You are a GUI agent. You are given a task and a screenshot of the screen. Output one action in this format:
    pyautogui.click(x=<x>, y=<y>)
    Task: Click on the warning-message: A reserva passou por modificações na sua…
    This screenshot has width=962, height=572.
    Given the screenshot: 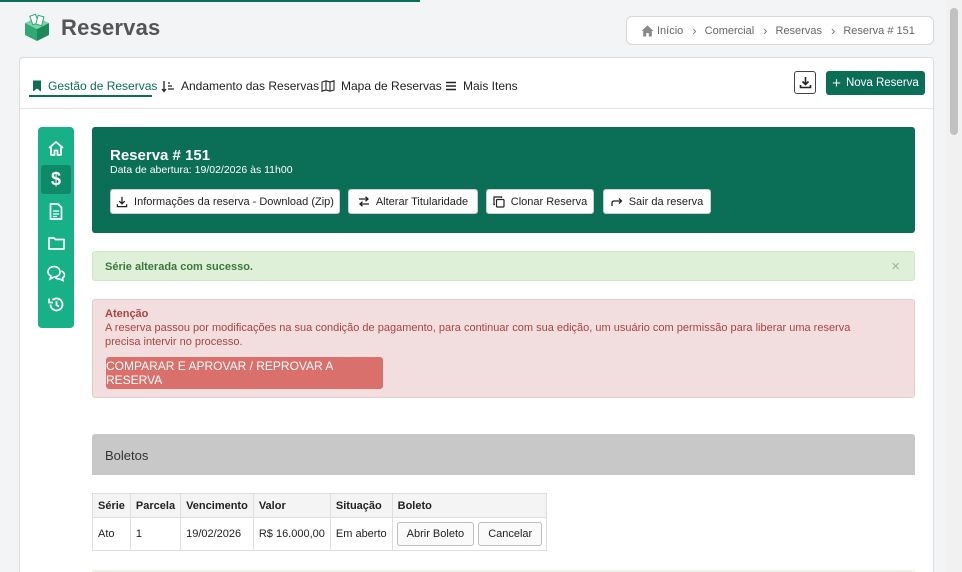 What is the action you would take?
    pyautogui.click(x=478, y=335)
    